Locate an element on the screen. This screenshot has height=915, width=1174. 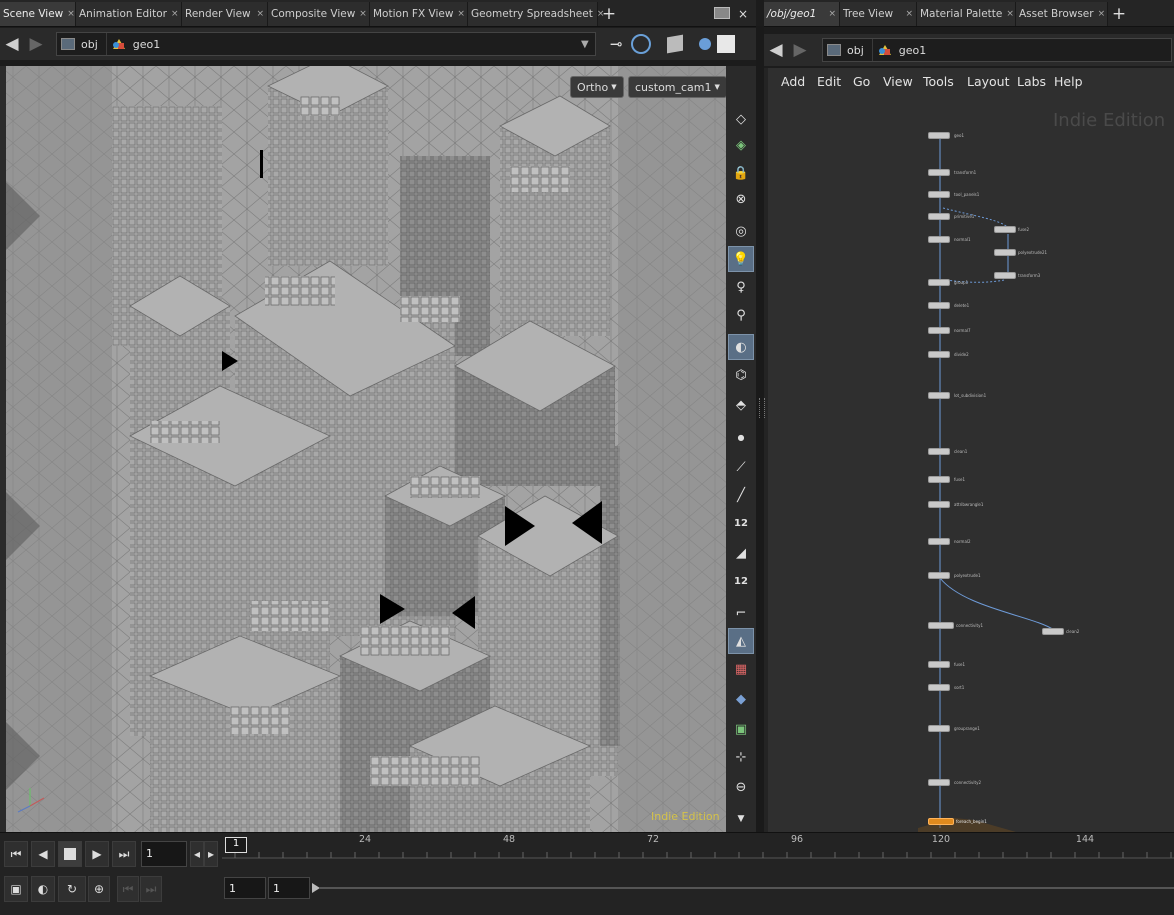
toolbar-scroll-icon: ▼ is located at coordinates (741, 819).